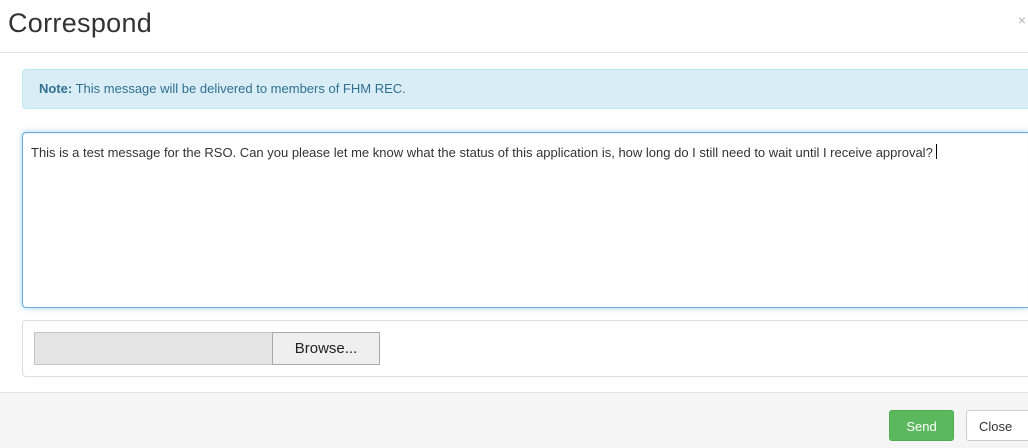 The height and width of the screenshot is (448, 1028). What do you see at coordinates (514, 26) in the screenshot?
I see `dialog-header: Correspond ×` at bounding box center [514, 26].